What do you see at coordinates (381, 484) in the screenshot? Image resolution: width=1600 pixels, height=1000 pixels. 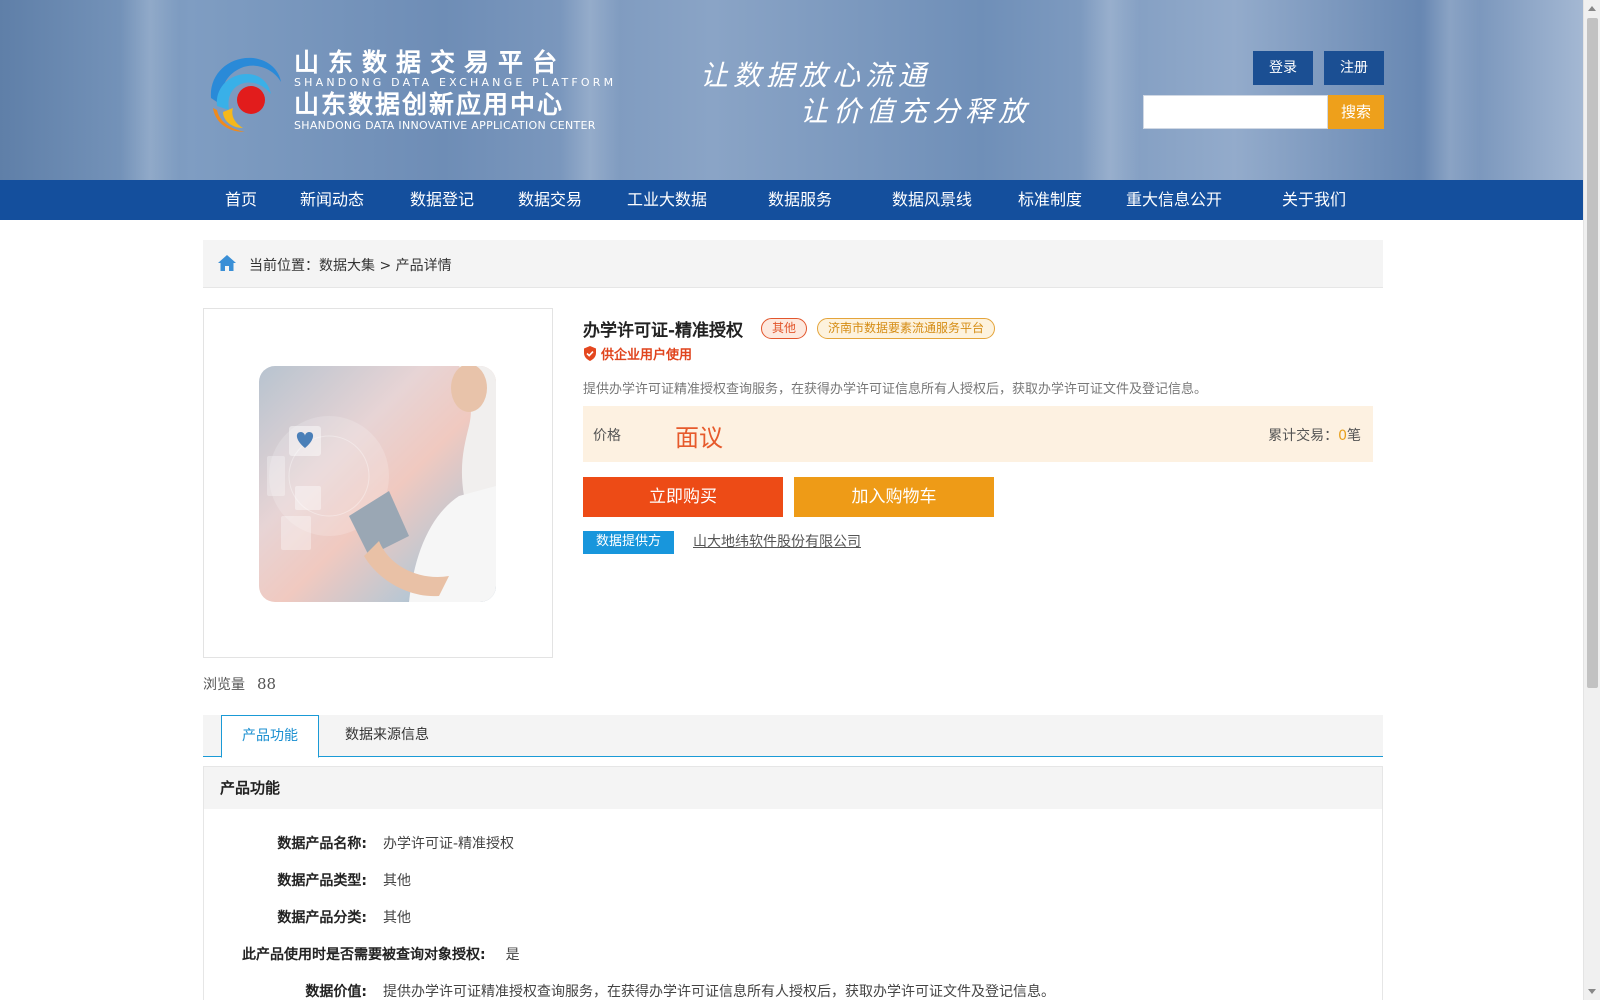 I see `medical-illustration-icon` at bounding box center [381, 484].